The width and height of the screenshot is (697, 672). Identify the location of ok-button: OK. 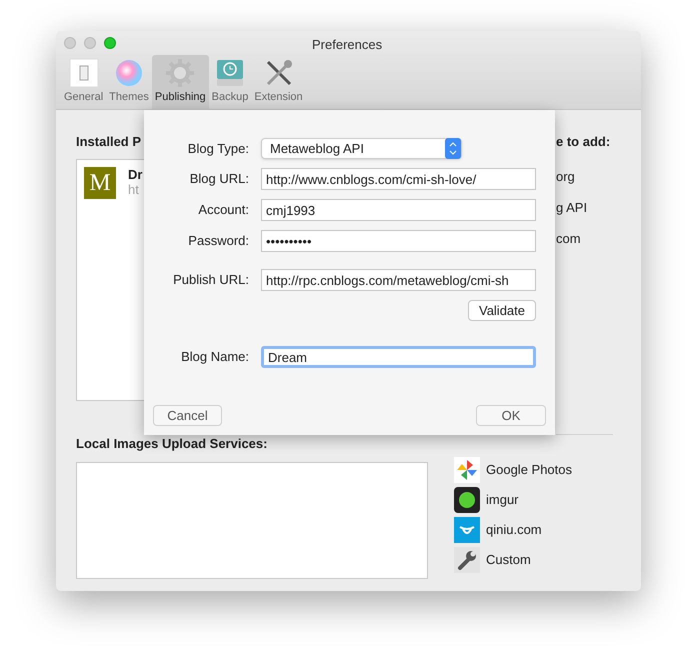
(511, 415).